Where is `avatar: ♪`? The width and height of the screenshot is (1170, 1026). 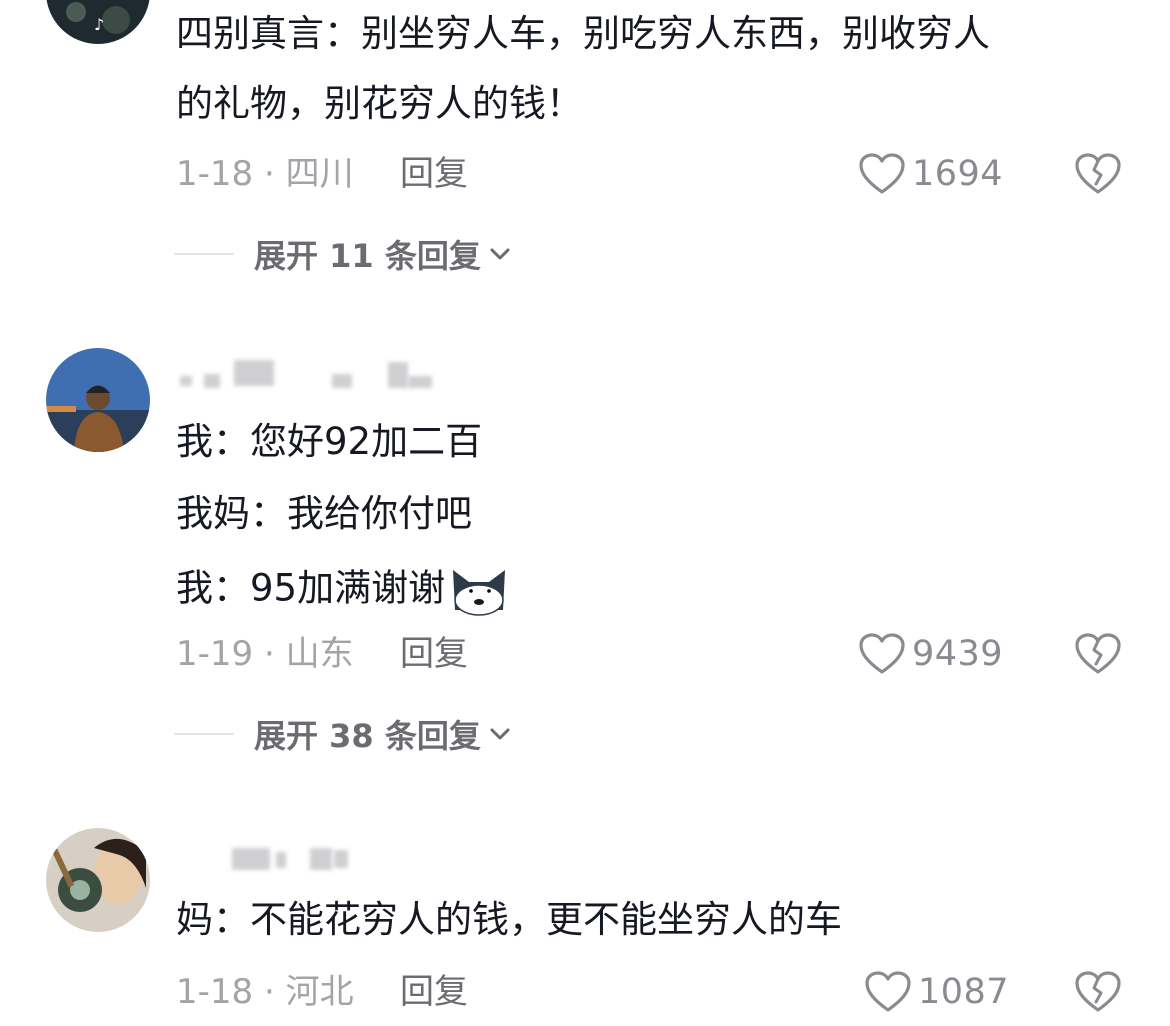 avatar: ♪ is located at coordinates (98, 22).